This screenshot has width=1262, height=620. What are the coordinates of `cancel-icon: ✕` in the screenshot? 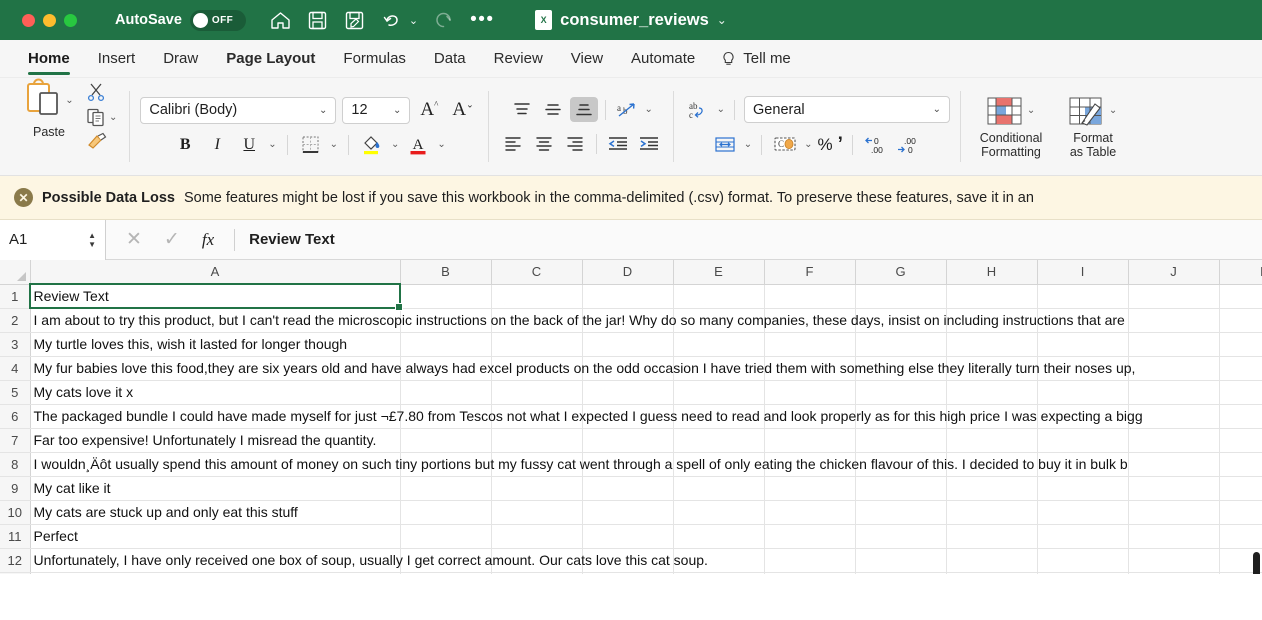 It's located at (134, 239).